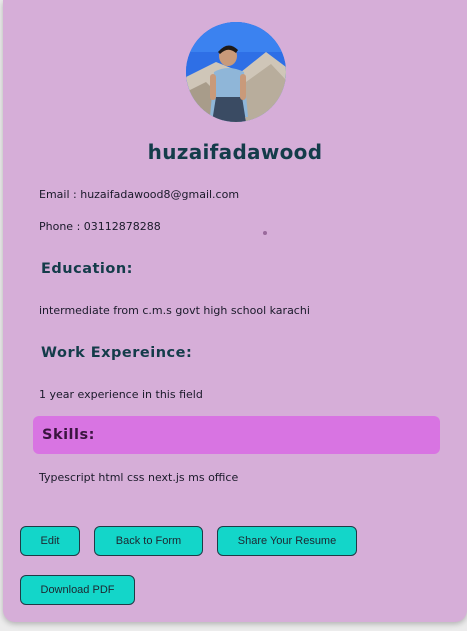 The image size is (467, 631). What do you see at coordinates (121, 394) in the screenshot?
I see `work-experience-text: 1 year experience in this field` at bounding box center [121, 394].